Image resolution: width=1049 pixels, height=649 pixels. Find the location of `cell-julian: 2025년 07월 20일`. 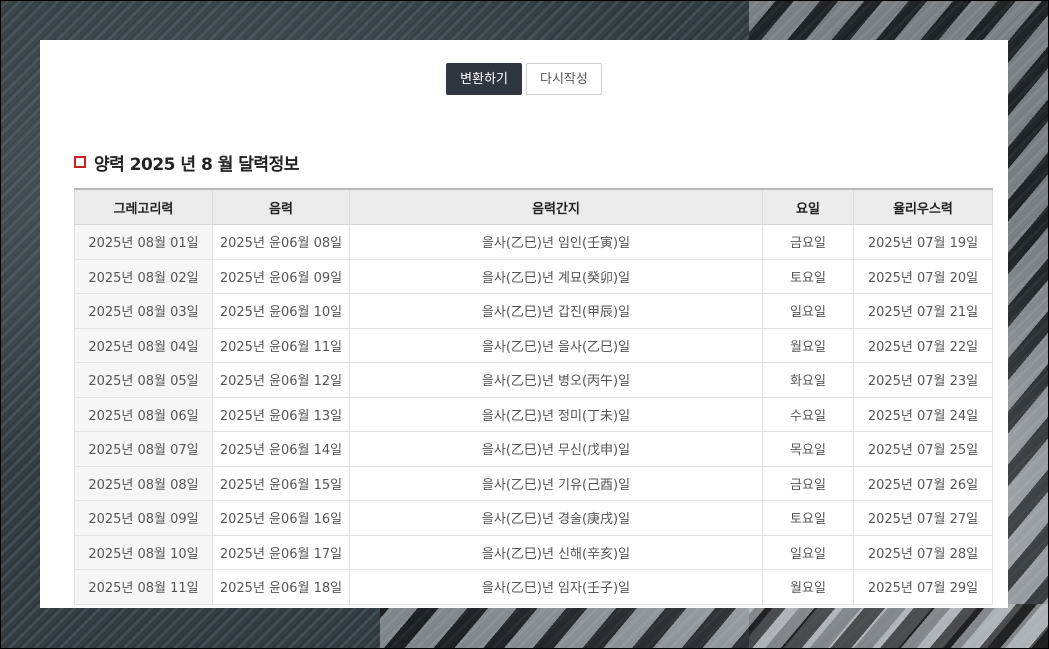

cell-julian: 2025년 07월 20일 is located at coordinates (923, 276).